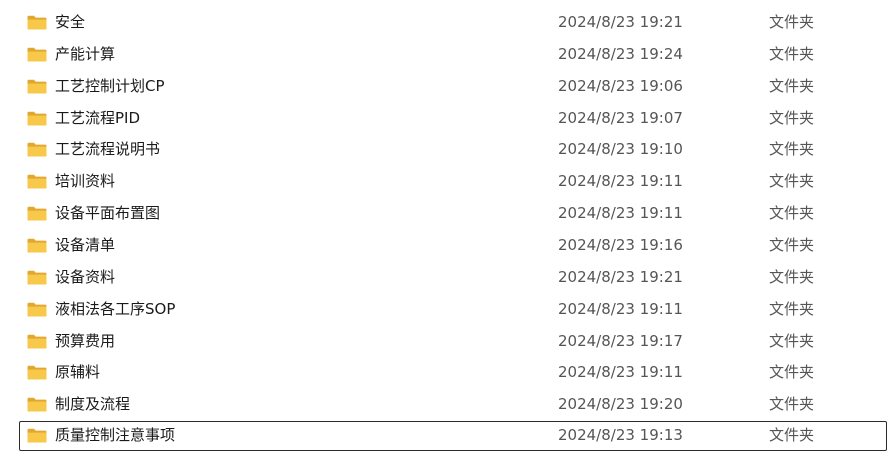  What do you see at coordinates (620, 149) in the screenshot?
I see `modified-date: 2024/8/23 19:10` at bounding box center [620, 149].